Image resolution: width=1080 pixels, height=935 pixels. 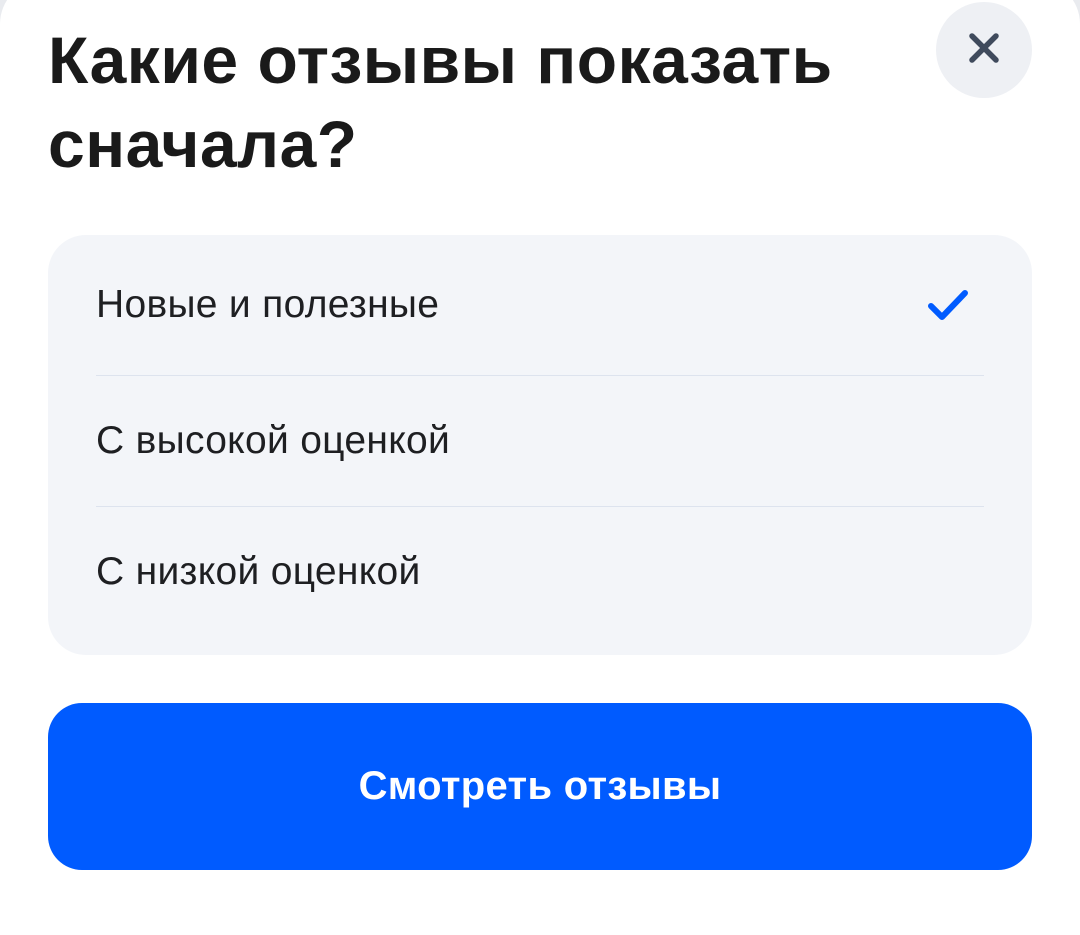 I want to click on checkmark-icon, so click(x=948, y=305).